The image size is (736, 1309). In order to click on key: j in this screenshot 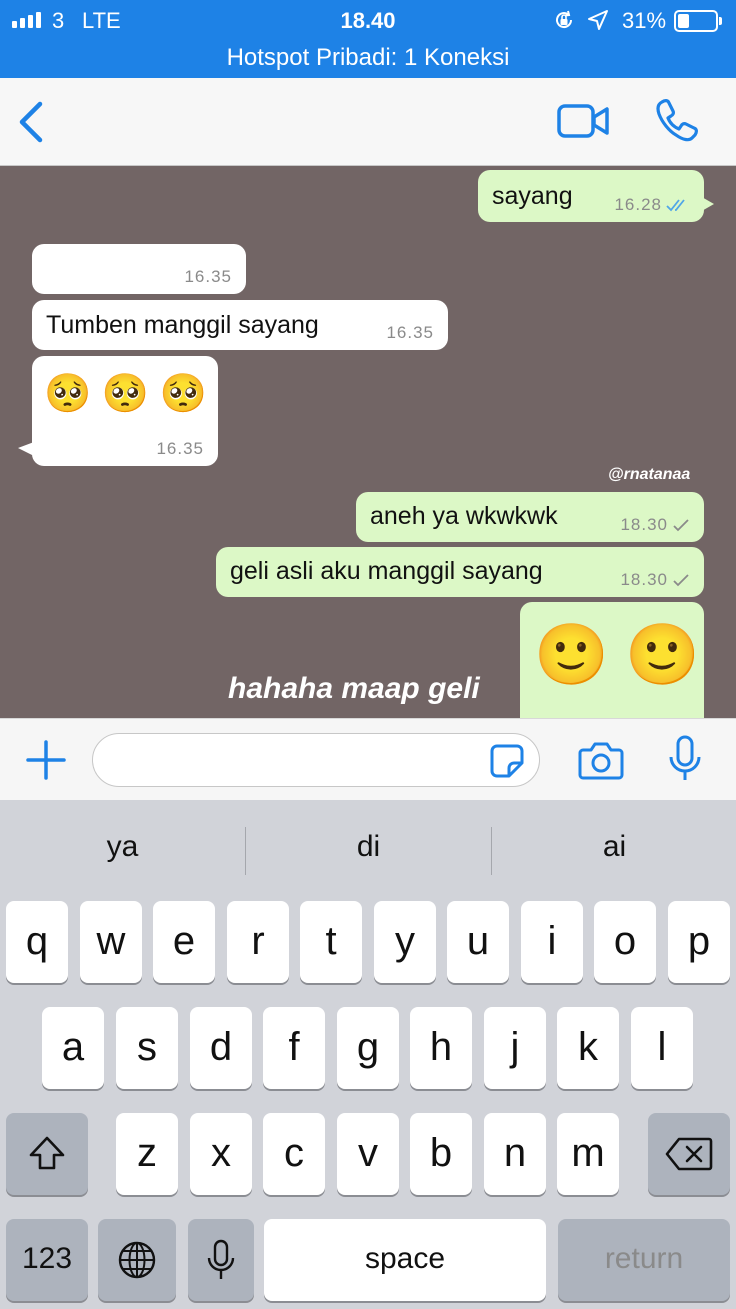, I will do `click(515, 1048)`.